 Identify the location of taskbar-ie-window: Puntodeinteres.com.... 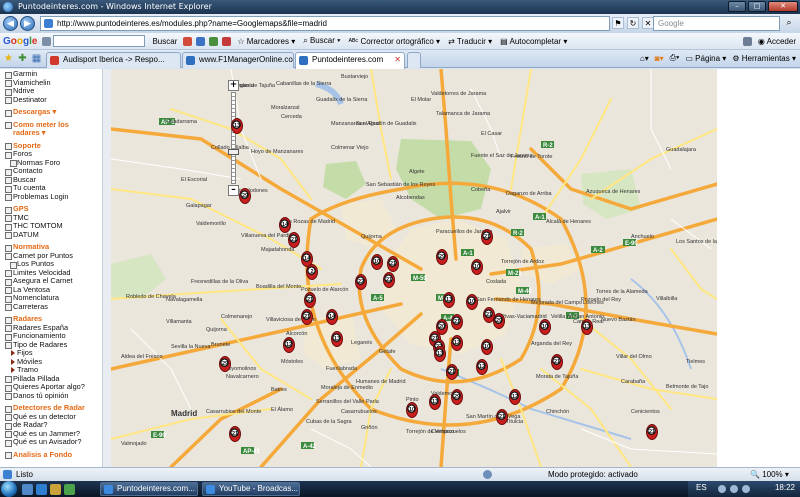
(149, 489).